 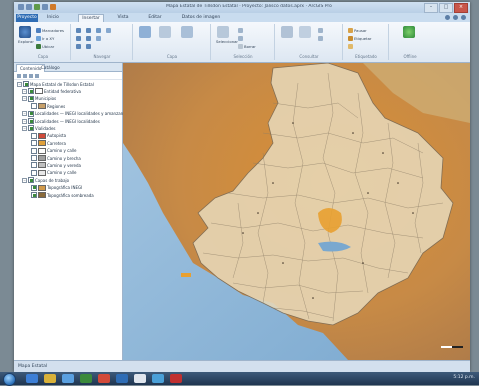 I want to click on add-data-button, so click(x=145, y=37).